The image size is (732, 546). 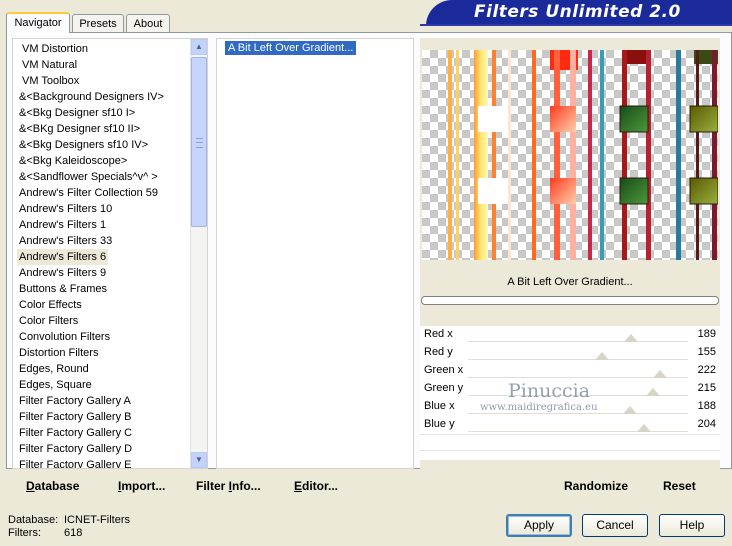 What do you see at coordinates (58, 353) in the screenshot?
I see `category-item: Distortion Filters` at bounding box center [58, 353].